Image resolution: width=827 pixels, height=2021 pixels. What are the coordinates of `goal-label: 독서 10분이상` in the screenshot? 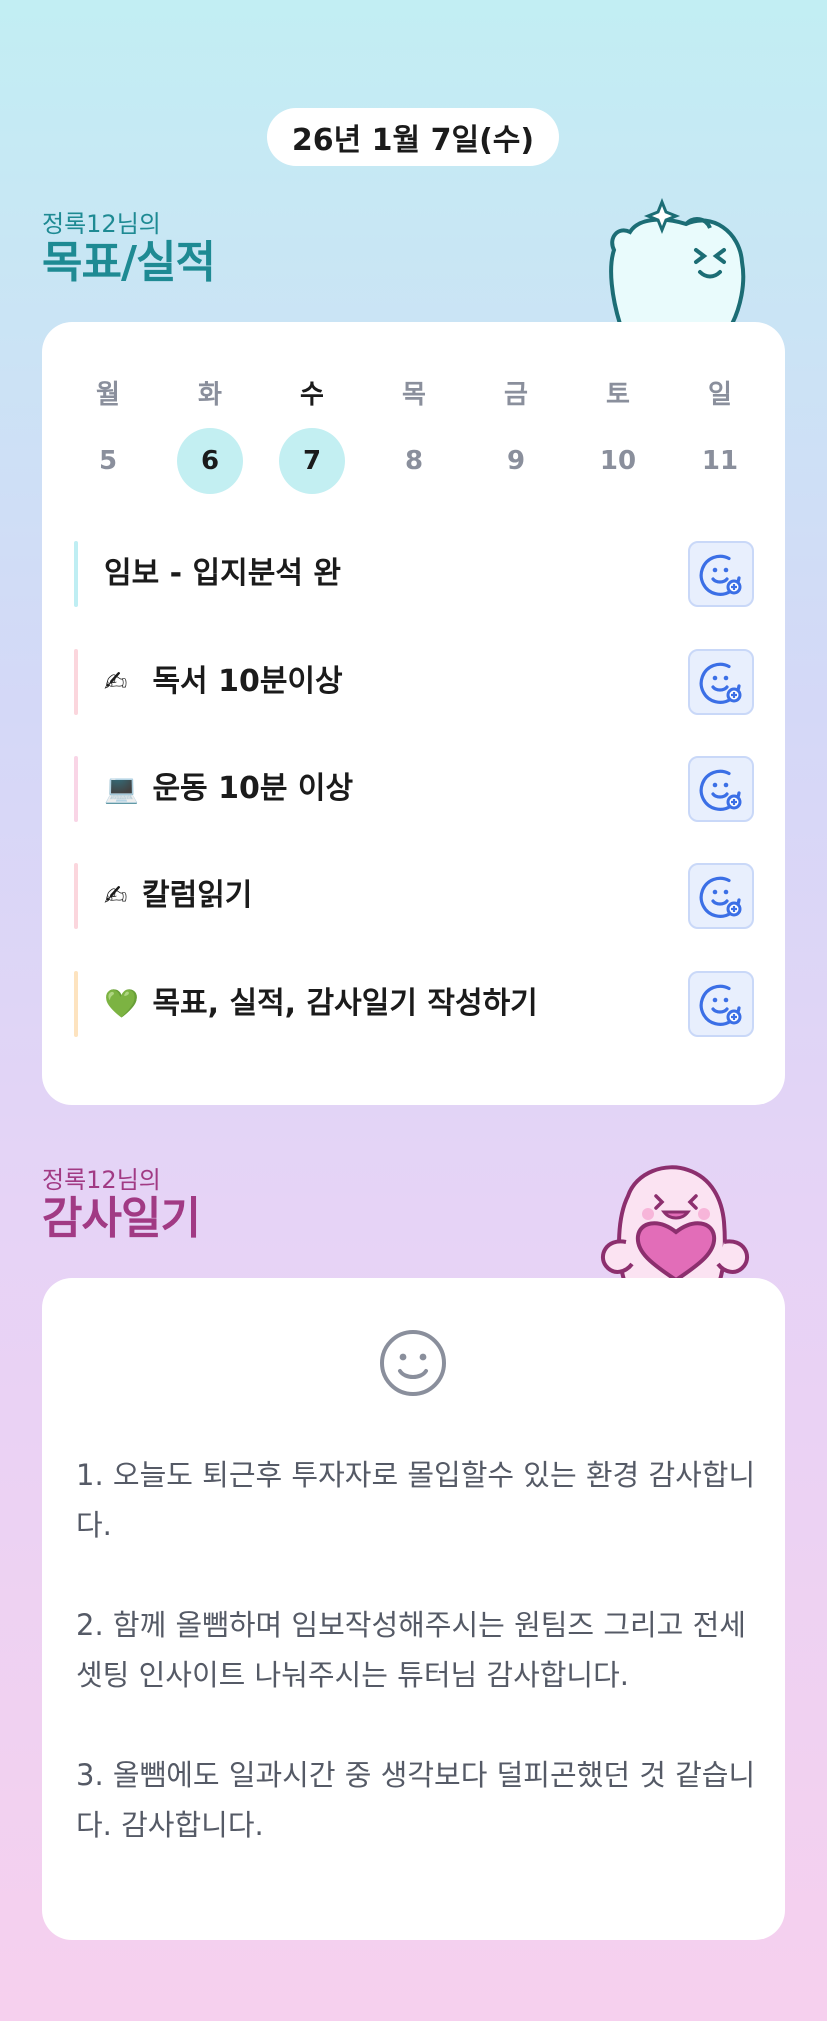 It's located at (242, 681).